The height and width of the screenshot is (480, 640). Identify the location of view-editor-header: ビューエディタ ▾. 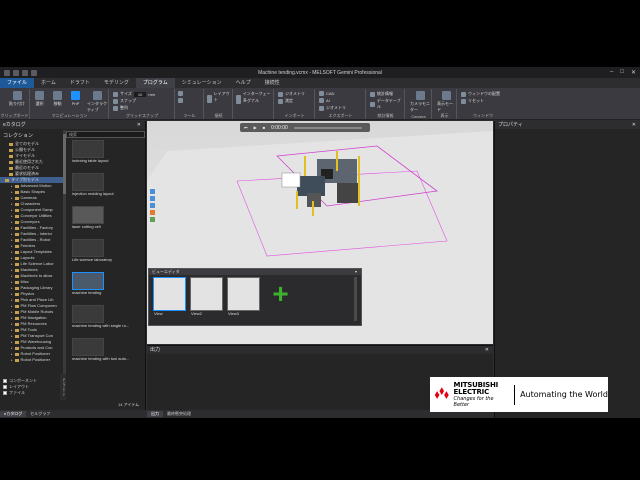
(255, 272).